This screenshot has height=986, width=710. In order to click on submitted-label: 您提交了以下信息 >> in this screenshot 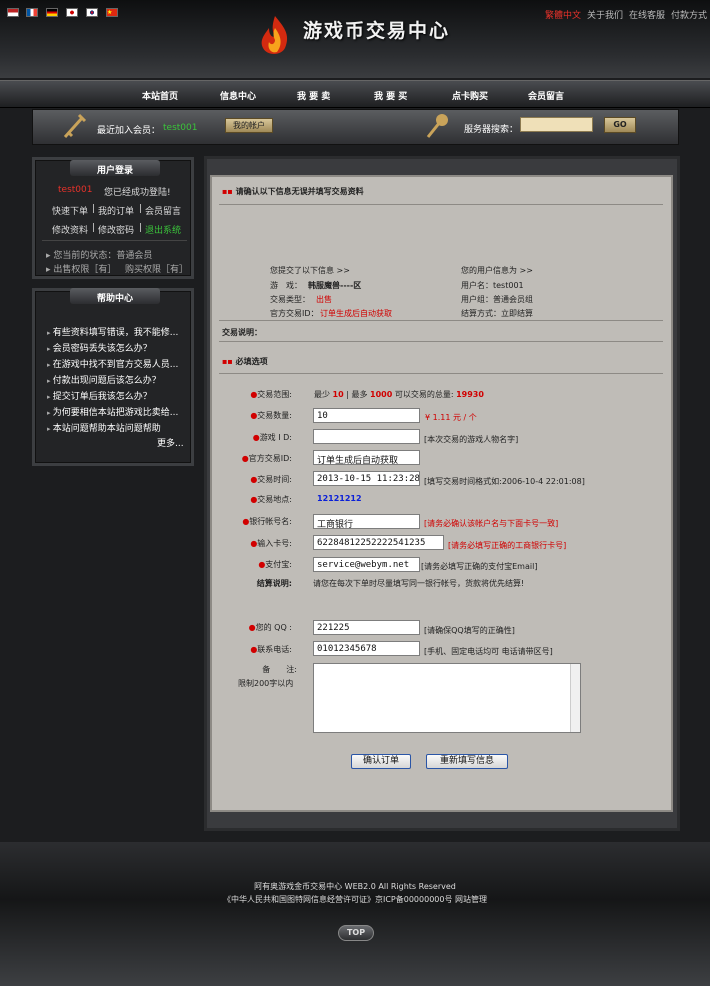, I will do `click(310, 270)`.